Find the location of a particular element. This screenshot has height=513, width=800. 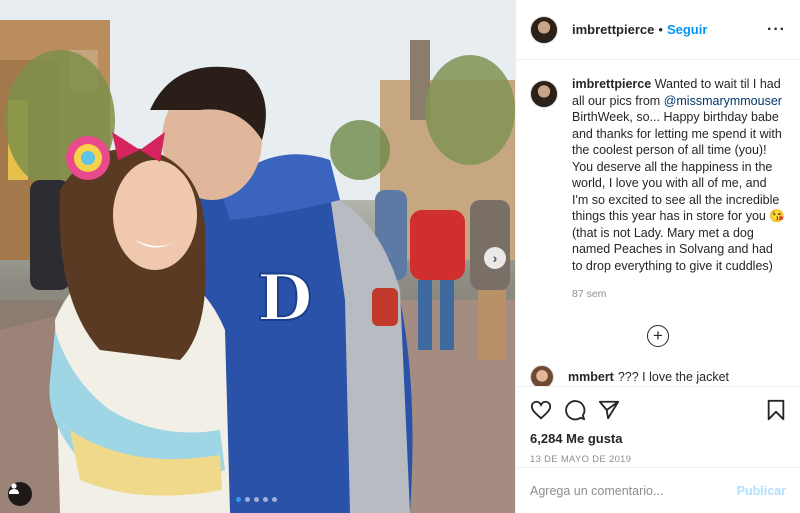

bookmark-icon is located at coordinates (776, 410).